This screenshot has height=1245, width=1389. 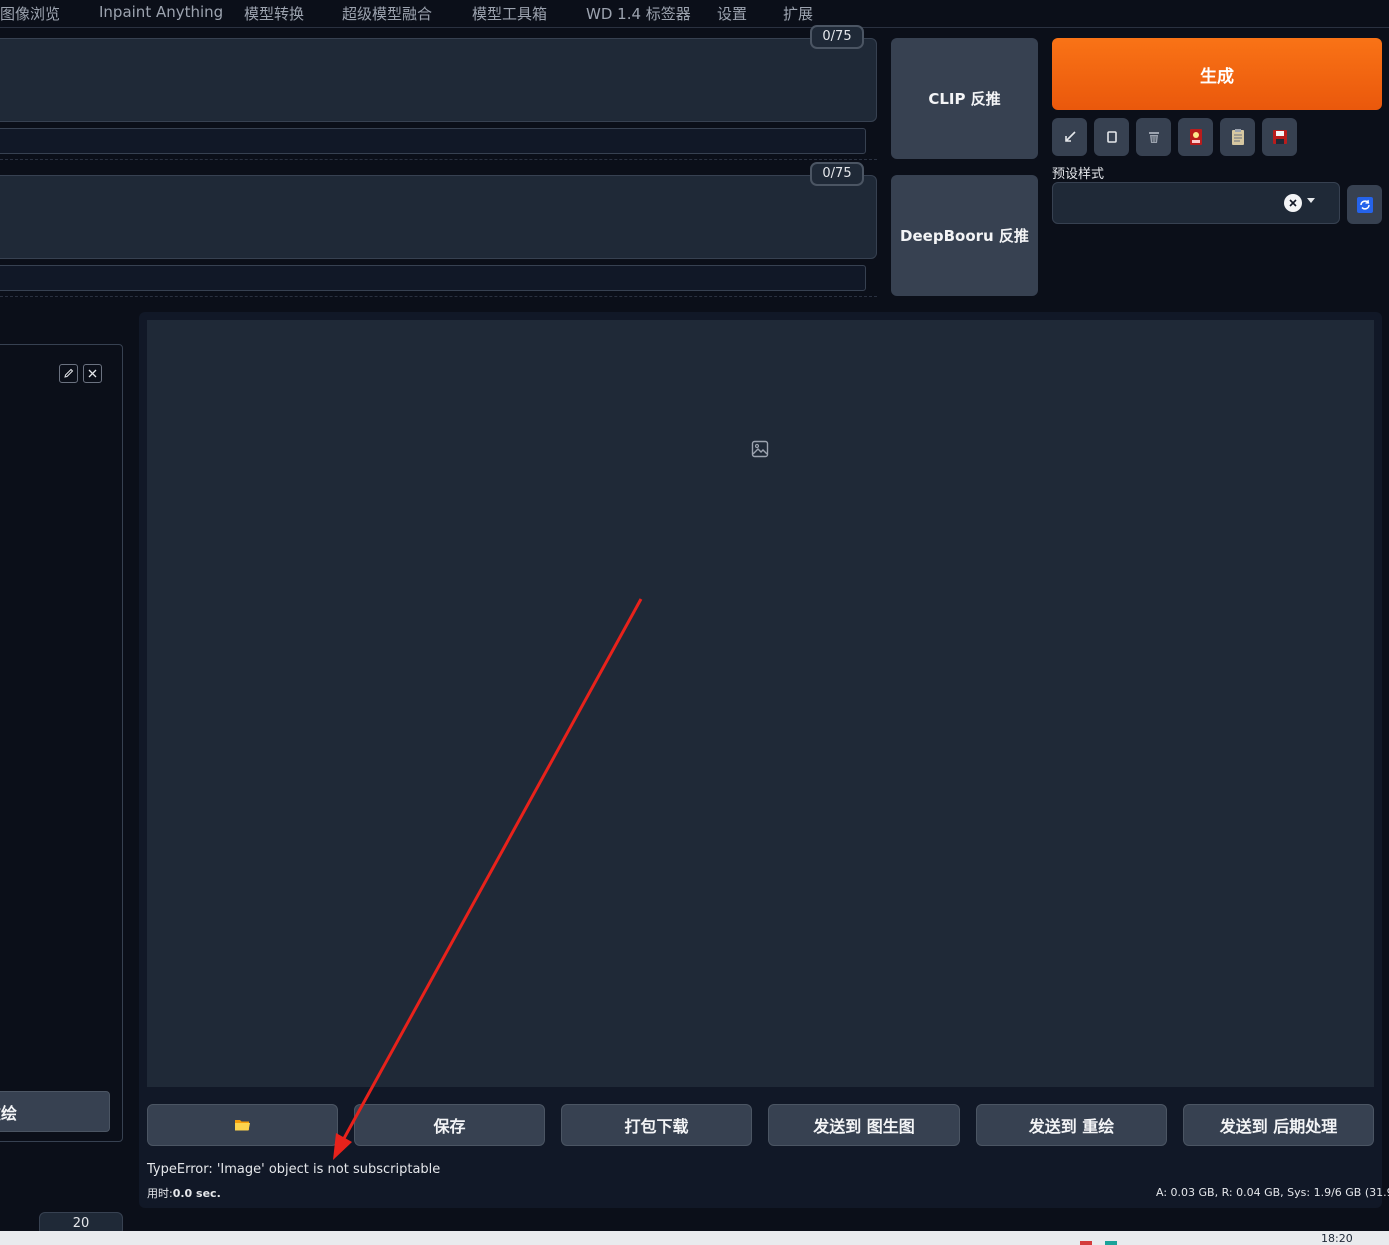 I want to click on taskbar-clock: 18:20, so click(x=1337, y=1238).